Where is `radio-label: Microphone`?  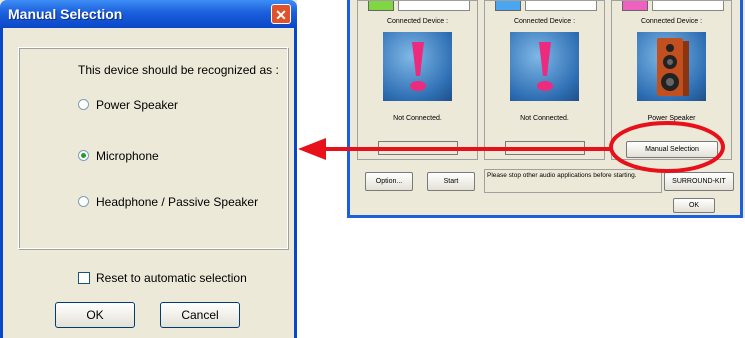 radio-label: Microphone is located at coordinates (127, 156).